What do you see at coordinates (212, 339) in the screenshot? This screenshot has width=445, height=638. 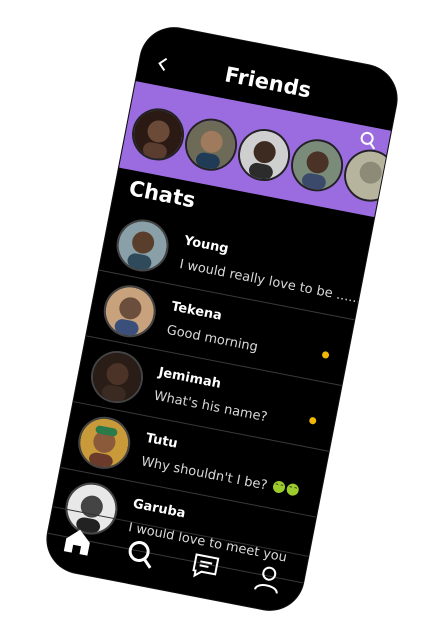 I see `chat-message: Good morning` at bounding box center [212, 339].